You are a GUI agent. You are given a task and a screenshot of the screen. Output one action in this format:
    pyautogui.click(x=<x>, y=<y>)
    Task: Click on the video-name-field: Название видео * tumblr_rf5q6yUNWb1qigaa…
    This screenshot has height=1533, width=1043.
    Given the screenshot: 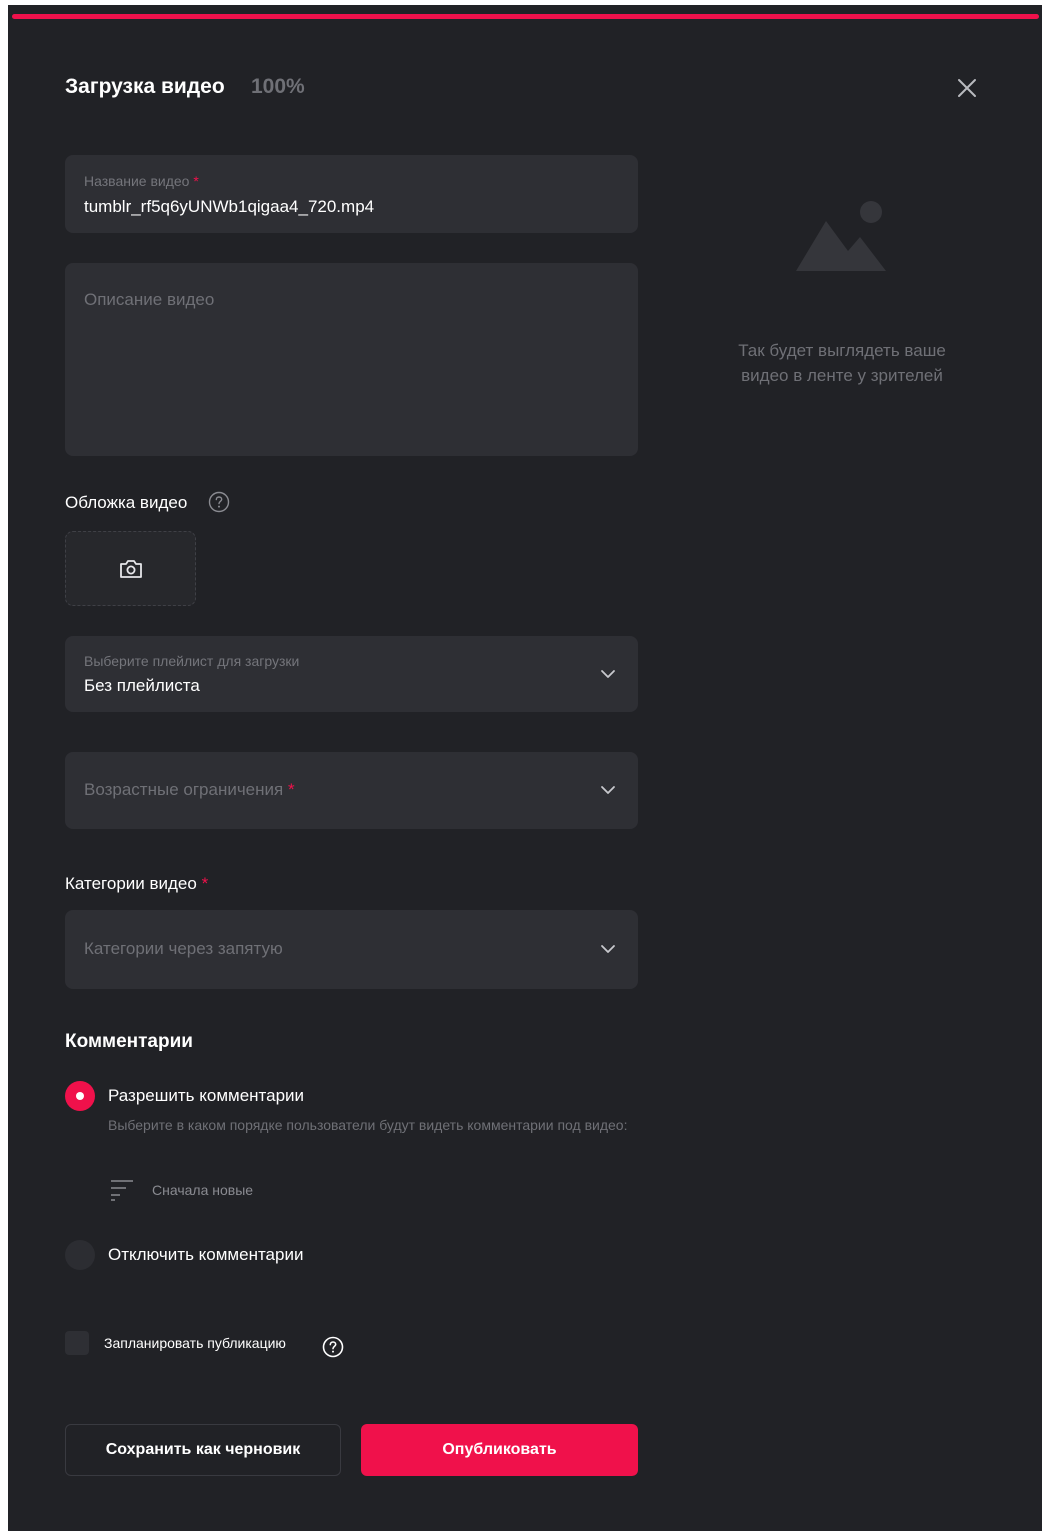 What is the action you would take?
    pyautogui.click(x=351, y=194)
    